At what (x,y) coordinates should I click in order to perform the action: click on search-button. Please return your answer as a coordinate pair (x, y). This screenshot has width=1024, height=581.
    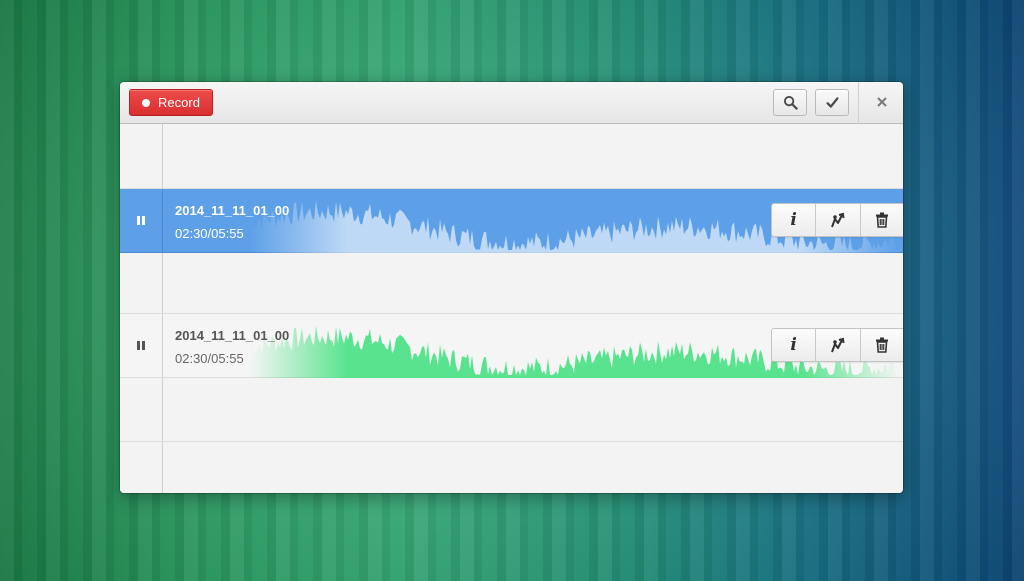
    Looking at the image, I should click on (790, 102).